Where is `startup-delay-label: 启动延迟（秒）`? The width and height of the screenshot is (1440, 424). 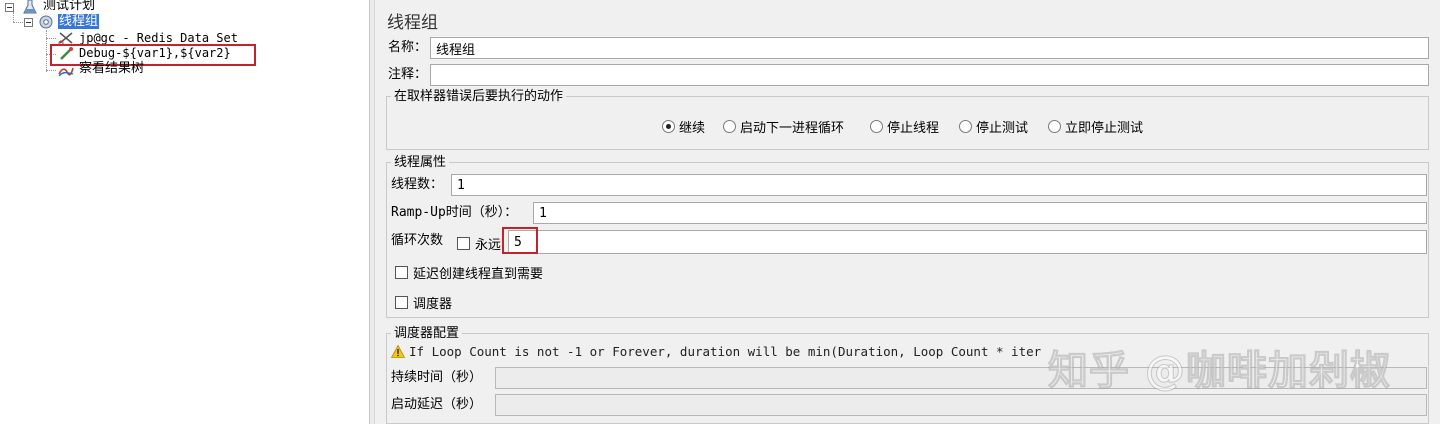
startup-delay-label: 启动延迟（秒） is located at coordinates (437, 404).